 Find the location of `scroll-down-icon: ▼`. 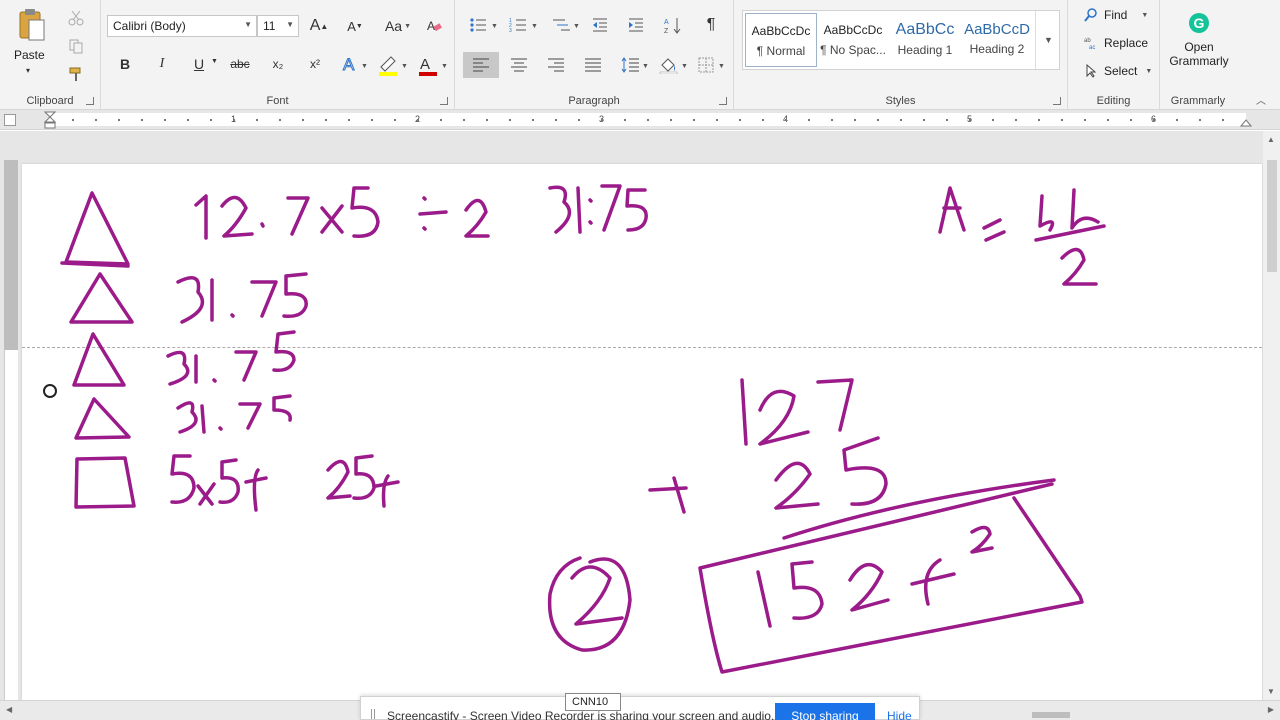

scroll-down-icon: ▼ is located at coordinates (1271, 691).